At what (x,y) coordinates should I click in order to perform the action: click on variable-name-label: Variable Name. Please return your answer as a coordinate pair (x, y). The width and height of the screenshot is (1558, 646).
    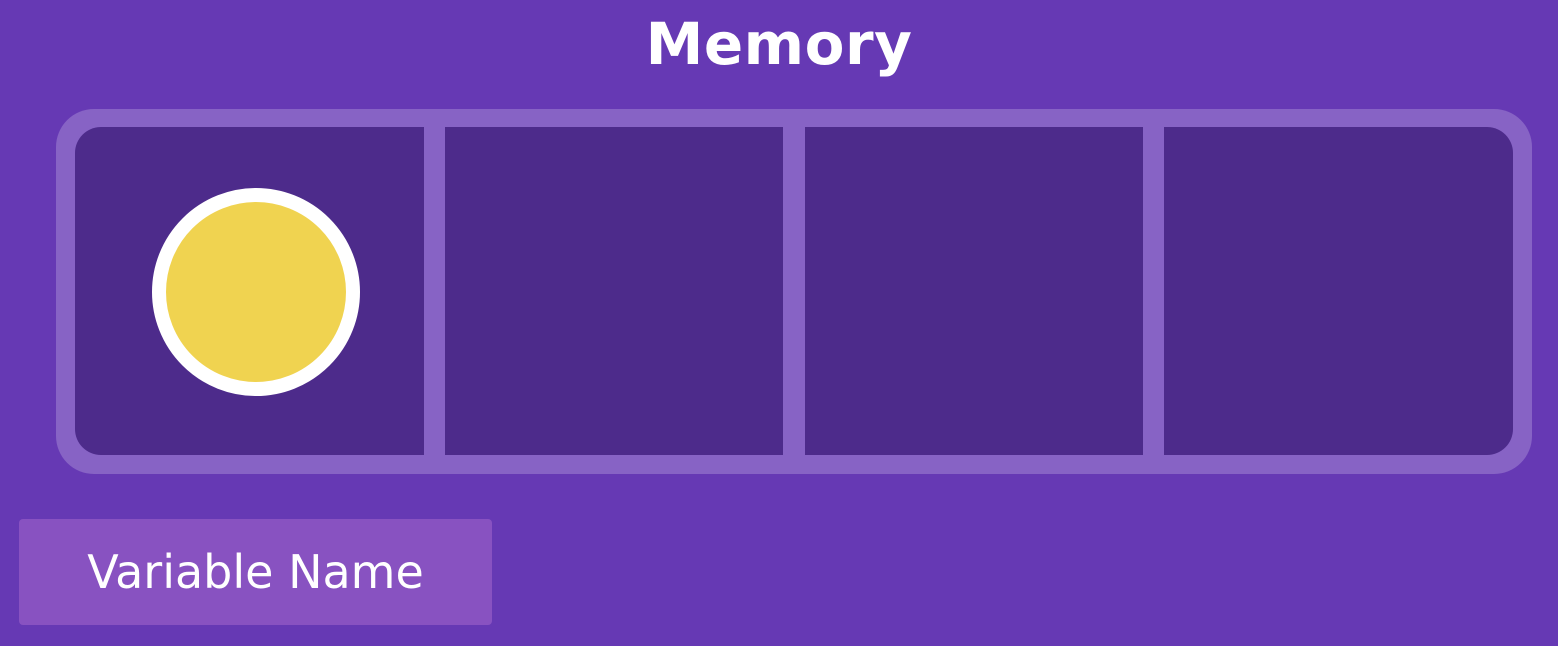
    Looking at the image, I should click on (255, 572).